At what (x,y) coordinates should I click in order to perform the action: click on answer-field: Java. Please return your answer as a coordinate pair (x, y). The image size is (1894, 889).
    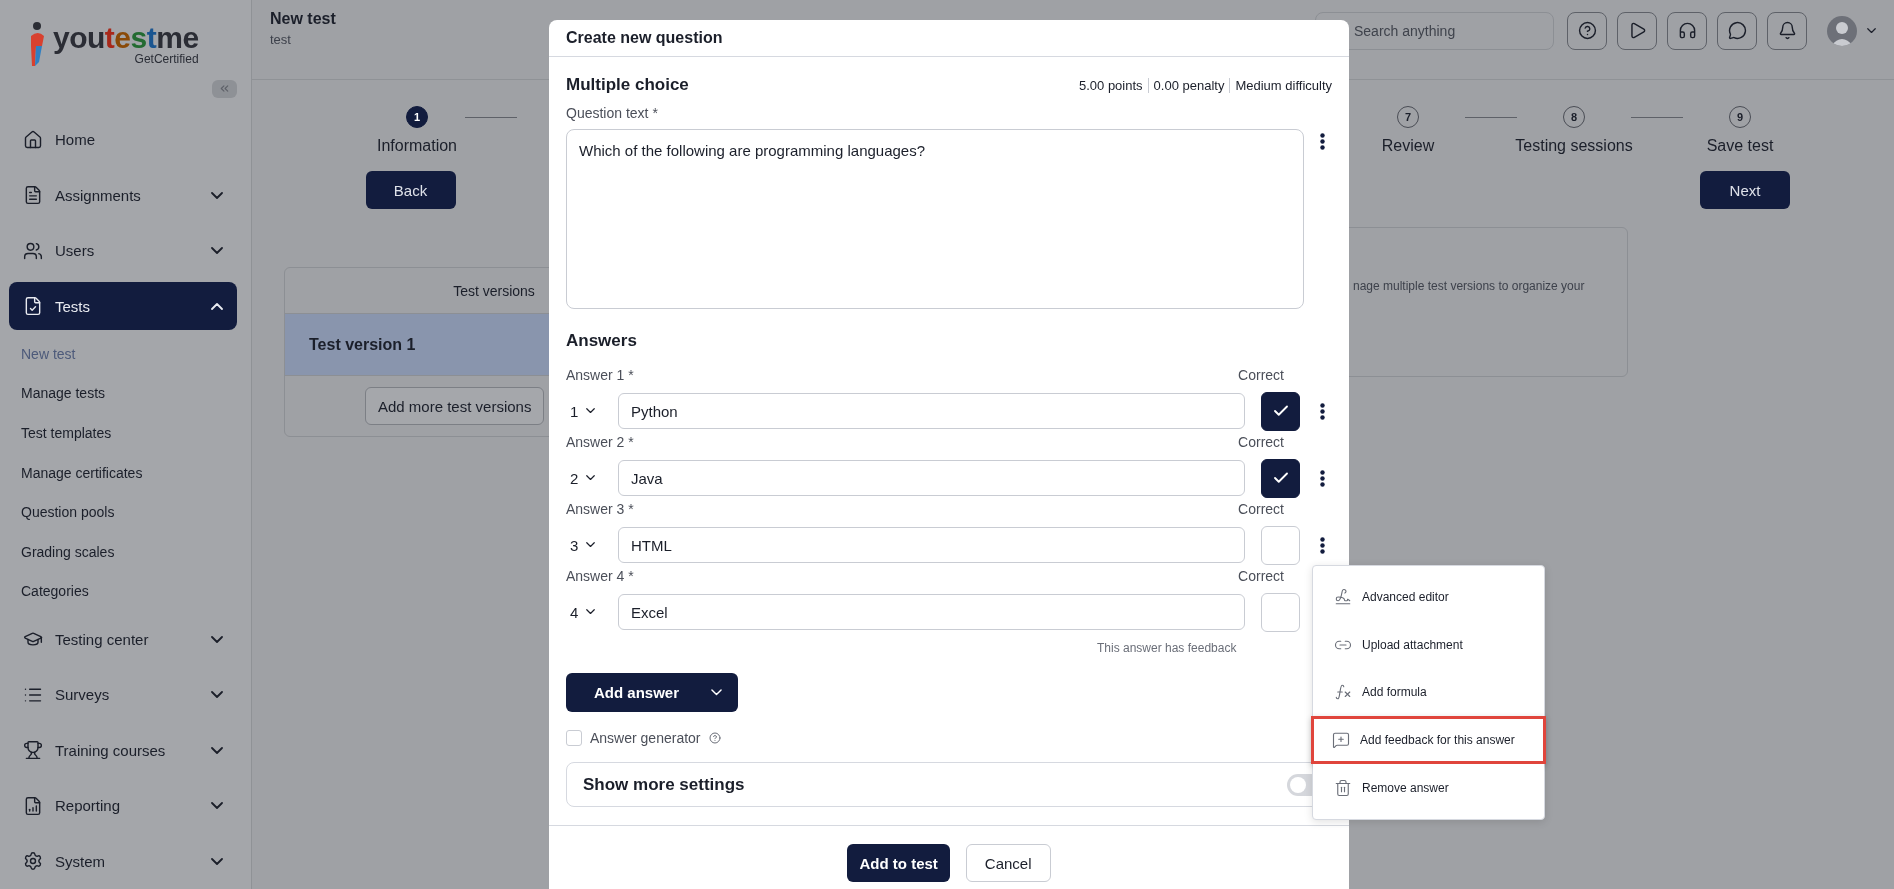
    Looking at the image, I should click on (931, 478).